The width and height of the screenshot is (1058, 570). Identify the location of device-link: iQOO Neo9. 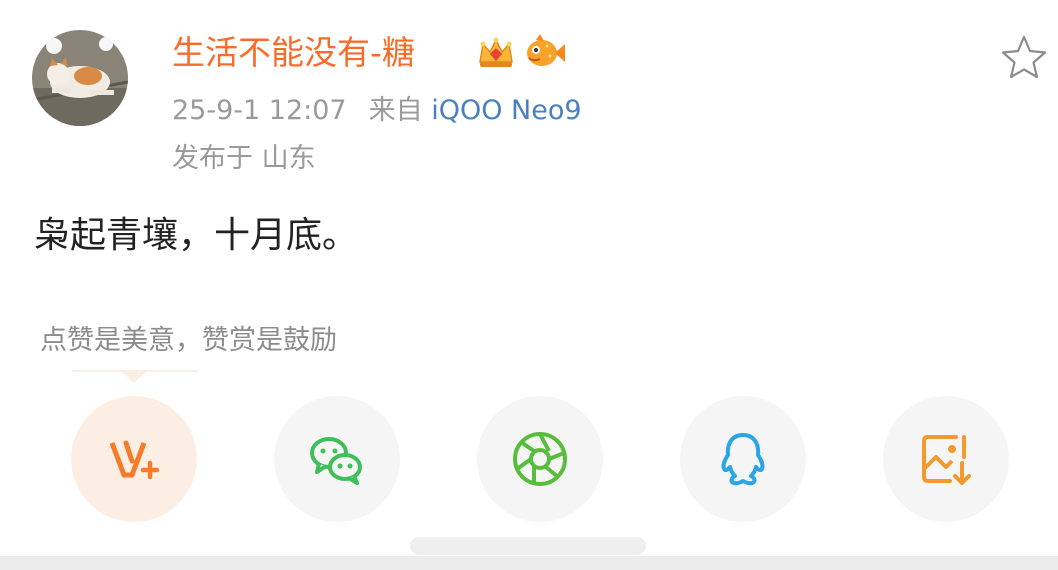
(506, 110).